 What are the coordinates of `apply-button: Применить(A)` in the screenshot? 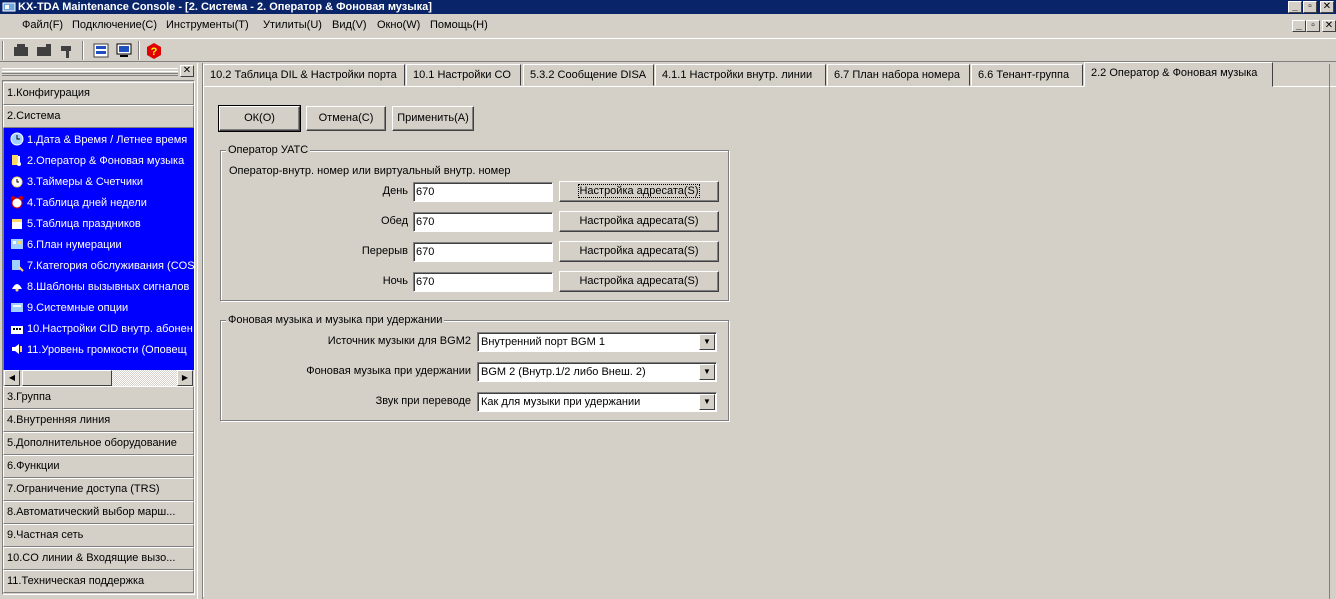 It's located at (433, 118).